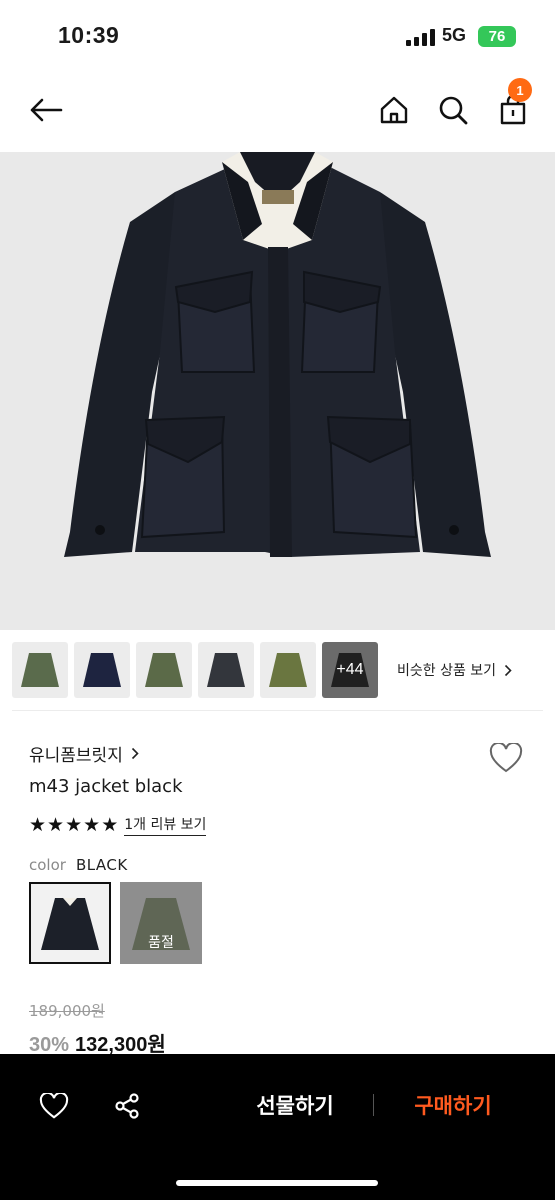 The height and width of the screenshot is (1200, 555). I want to click on sale-price: 132,300원, so click(120, 1045).